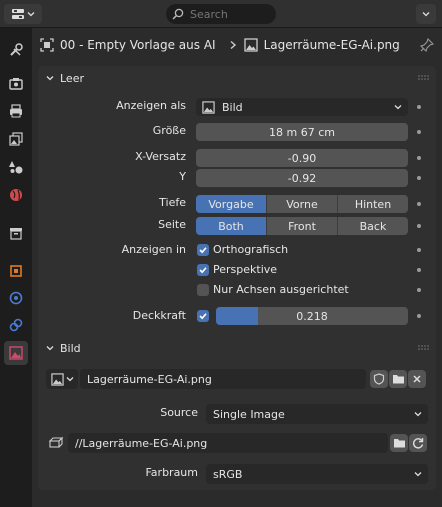  I want to click on camera-back-icon, so click(16, 84).